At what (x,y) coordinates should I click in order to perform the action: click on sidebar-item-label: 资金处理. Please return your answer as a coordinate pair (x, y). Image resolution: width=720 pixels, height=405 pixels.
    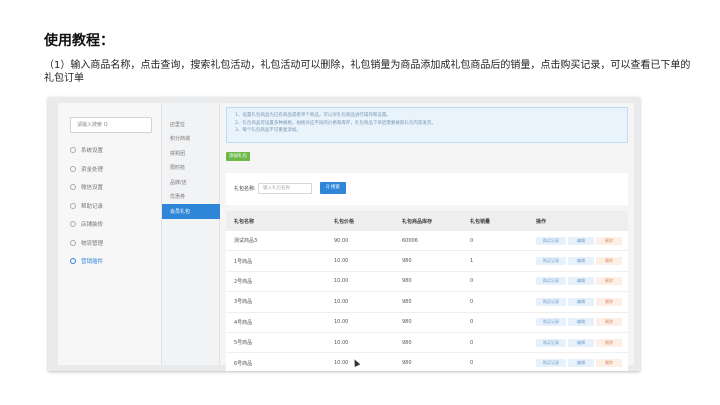
    Looking at the image, I should click on (92, 169).